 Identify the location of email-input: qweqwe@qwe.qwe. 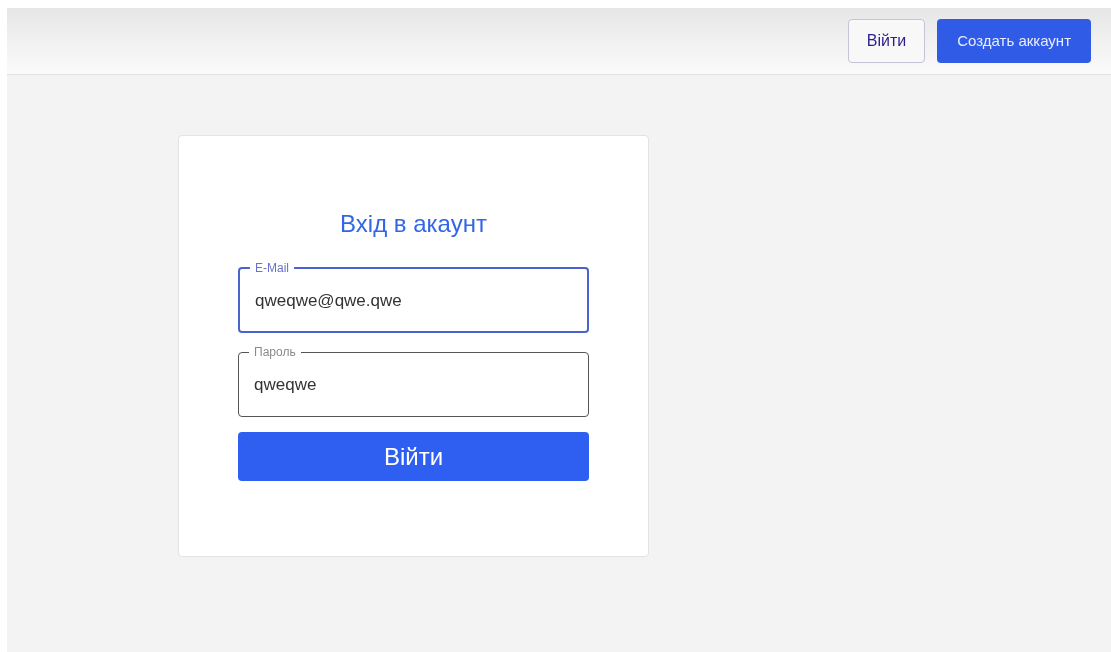
(413, 301).